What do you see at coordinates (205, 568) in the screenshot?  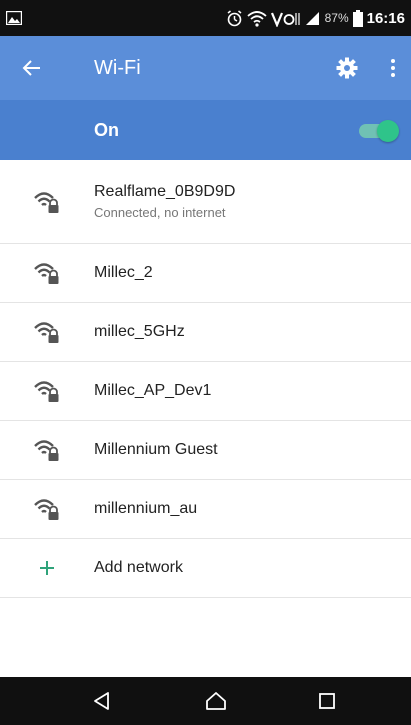 I see `add-network-button: Add network` at bounding box center [205, 568].